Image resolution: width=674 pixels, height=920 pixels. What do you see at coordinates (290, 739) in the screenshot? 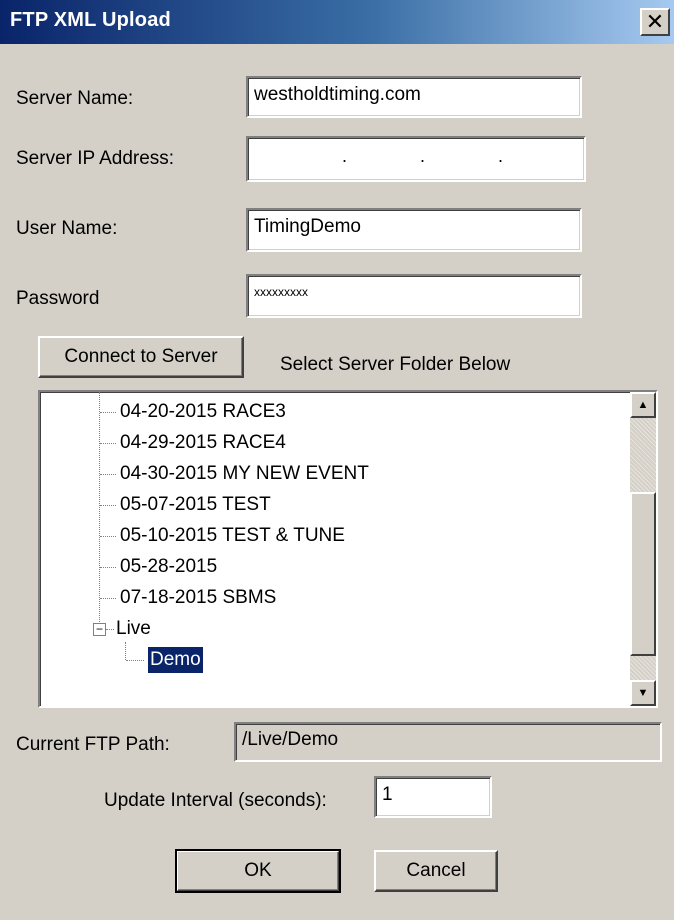
I see `current-path-value: /Live/Demo` at bounding box center [290, 739].